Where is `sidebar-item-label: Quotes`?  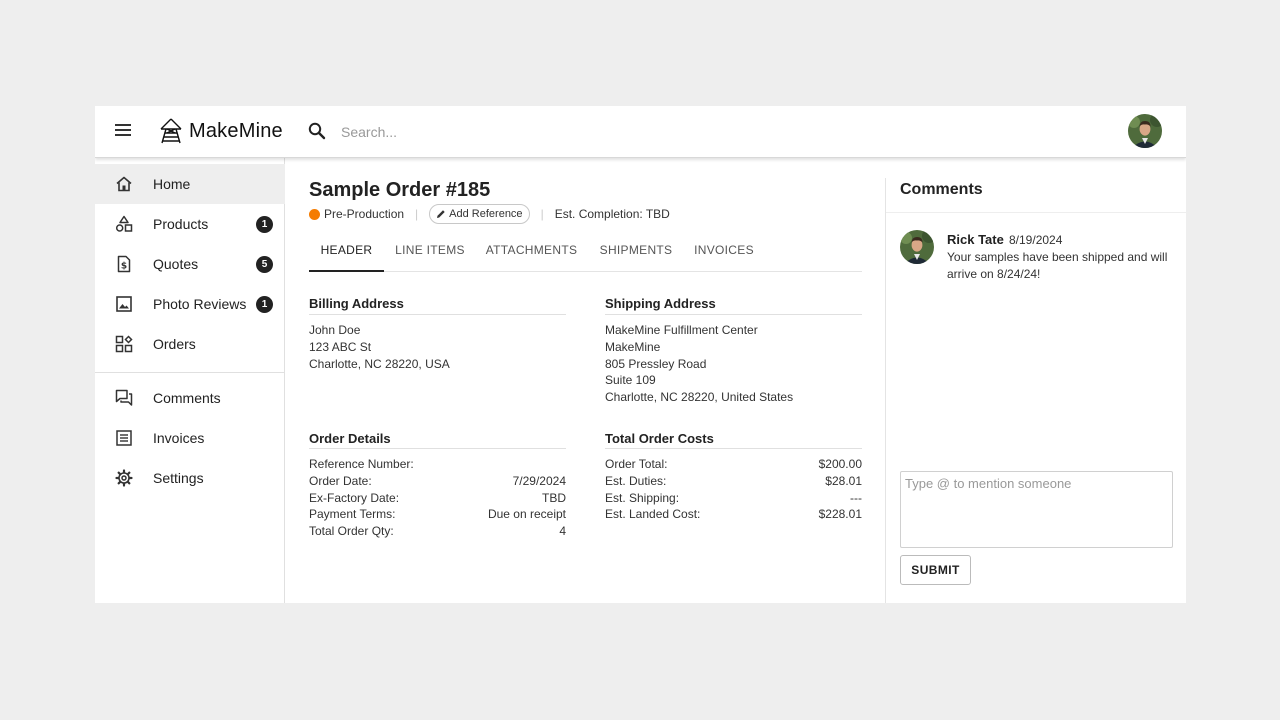 sidebar-item-label: Quotes is located at coordinates (176, 264).